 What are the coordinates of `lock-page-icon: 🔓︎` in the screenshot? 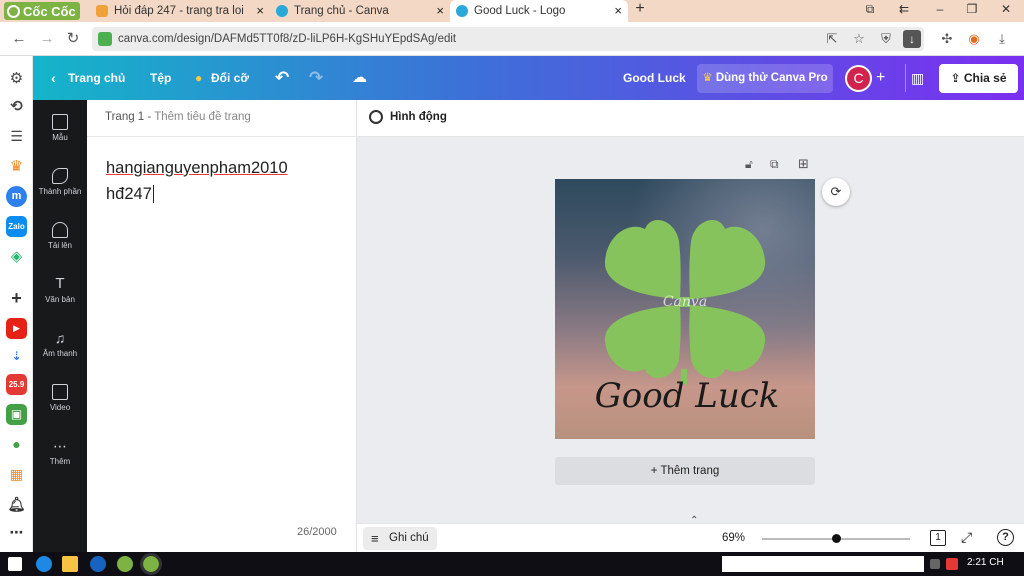 It's located at (749, 164).